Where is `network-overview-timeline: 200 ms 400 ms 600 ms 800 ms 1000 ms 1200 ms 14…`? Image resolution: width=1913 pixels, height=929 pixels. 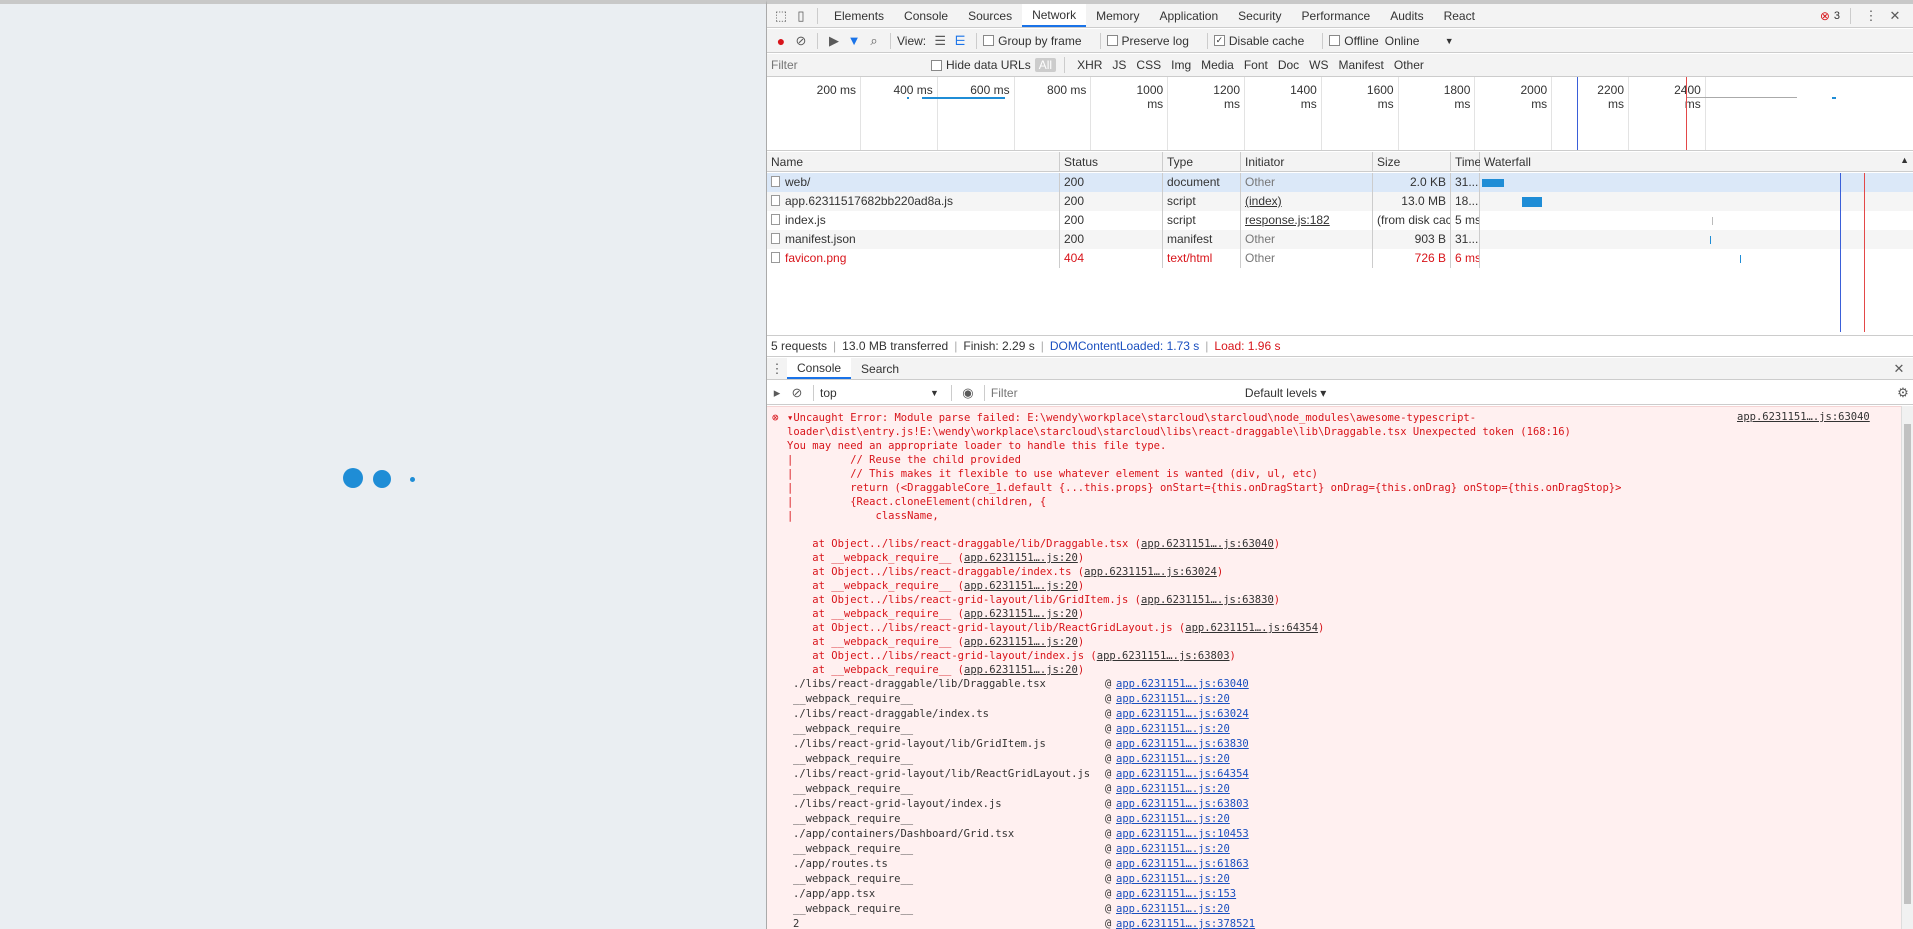 network-overview-timeline: 200 ms 400 ms 600 ms 800 ms 1000 ms 1200 ms 14… is located at coordinates (1340, 114).